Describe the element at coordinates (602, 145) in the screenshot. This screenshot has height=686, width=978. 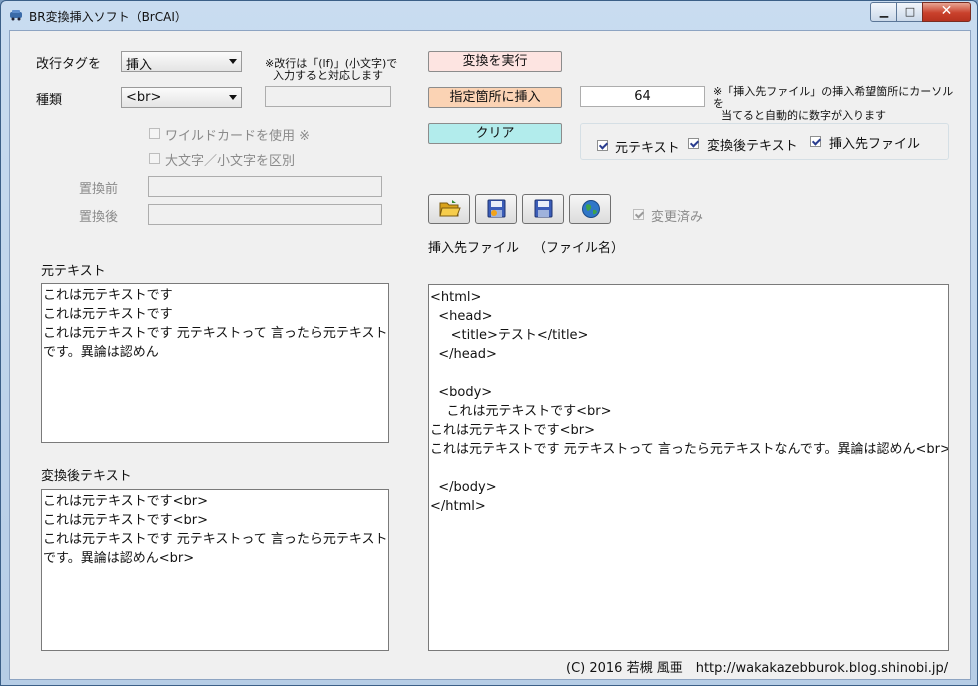
I see `clear-original-checkbox` at that location.